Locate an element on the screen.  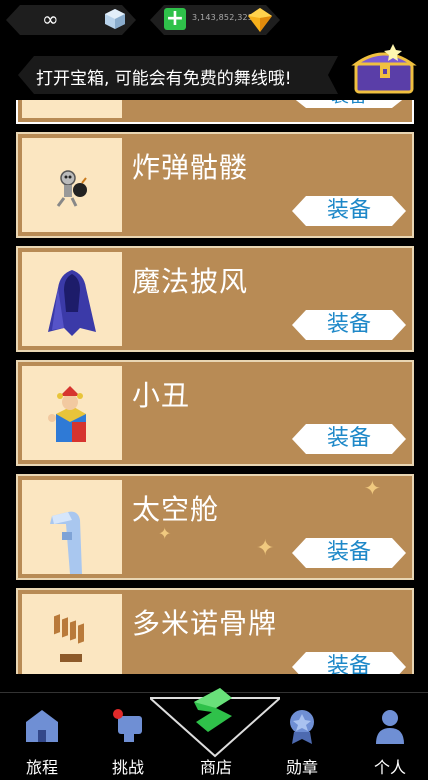
jester-box-icon is located at coordinates (67, 414).